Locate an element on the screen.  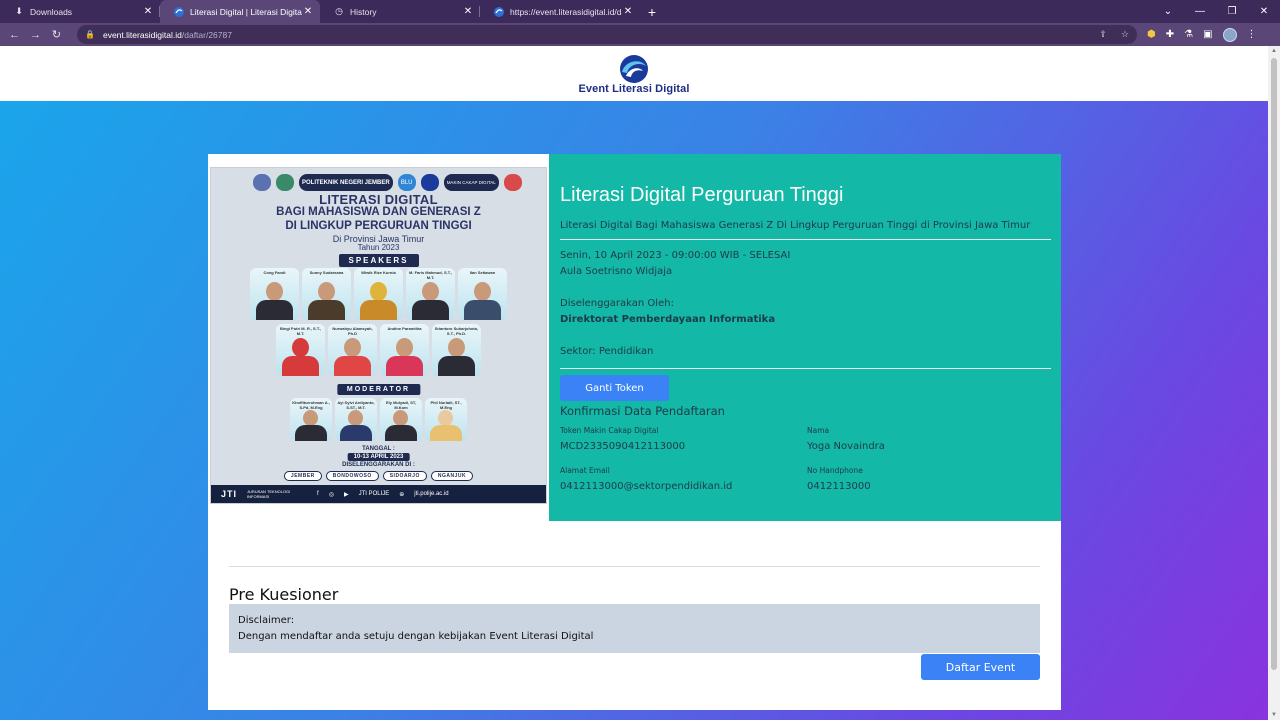
poster-date-label: TANGGAL : is located at coordinates (378, 449).